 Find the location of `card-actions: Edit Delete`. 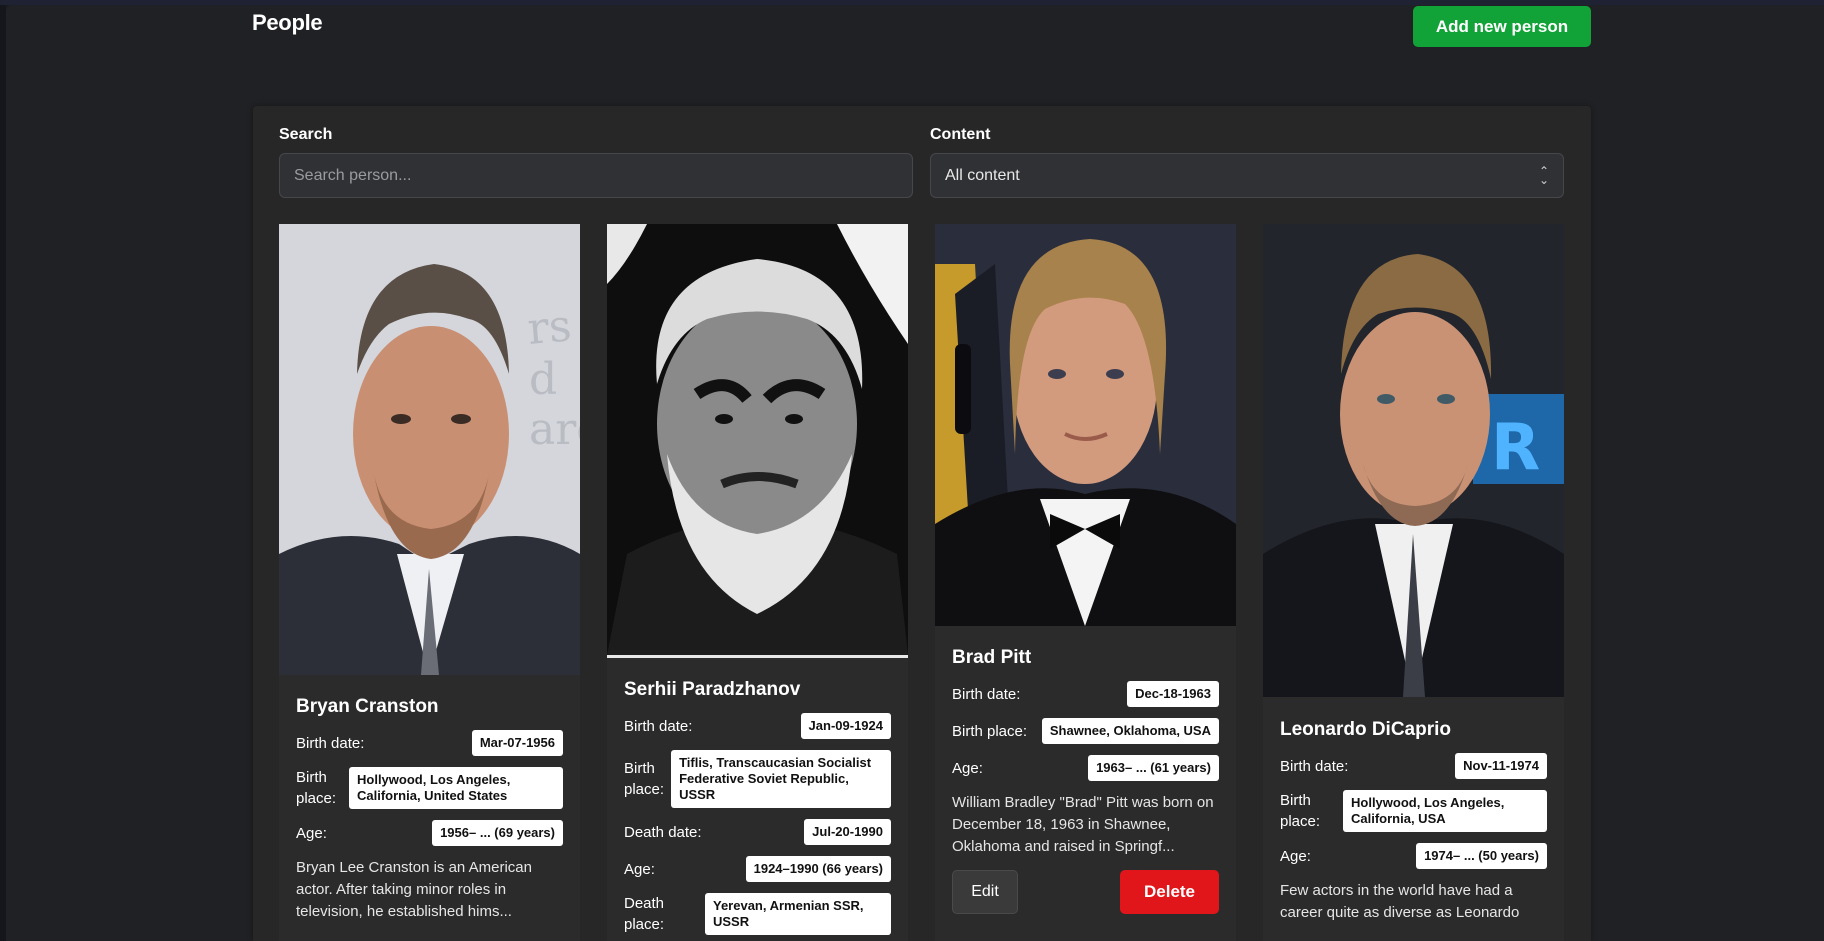

card-actions: Edit Delete is located at coordinates (1085, 892).